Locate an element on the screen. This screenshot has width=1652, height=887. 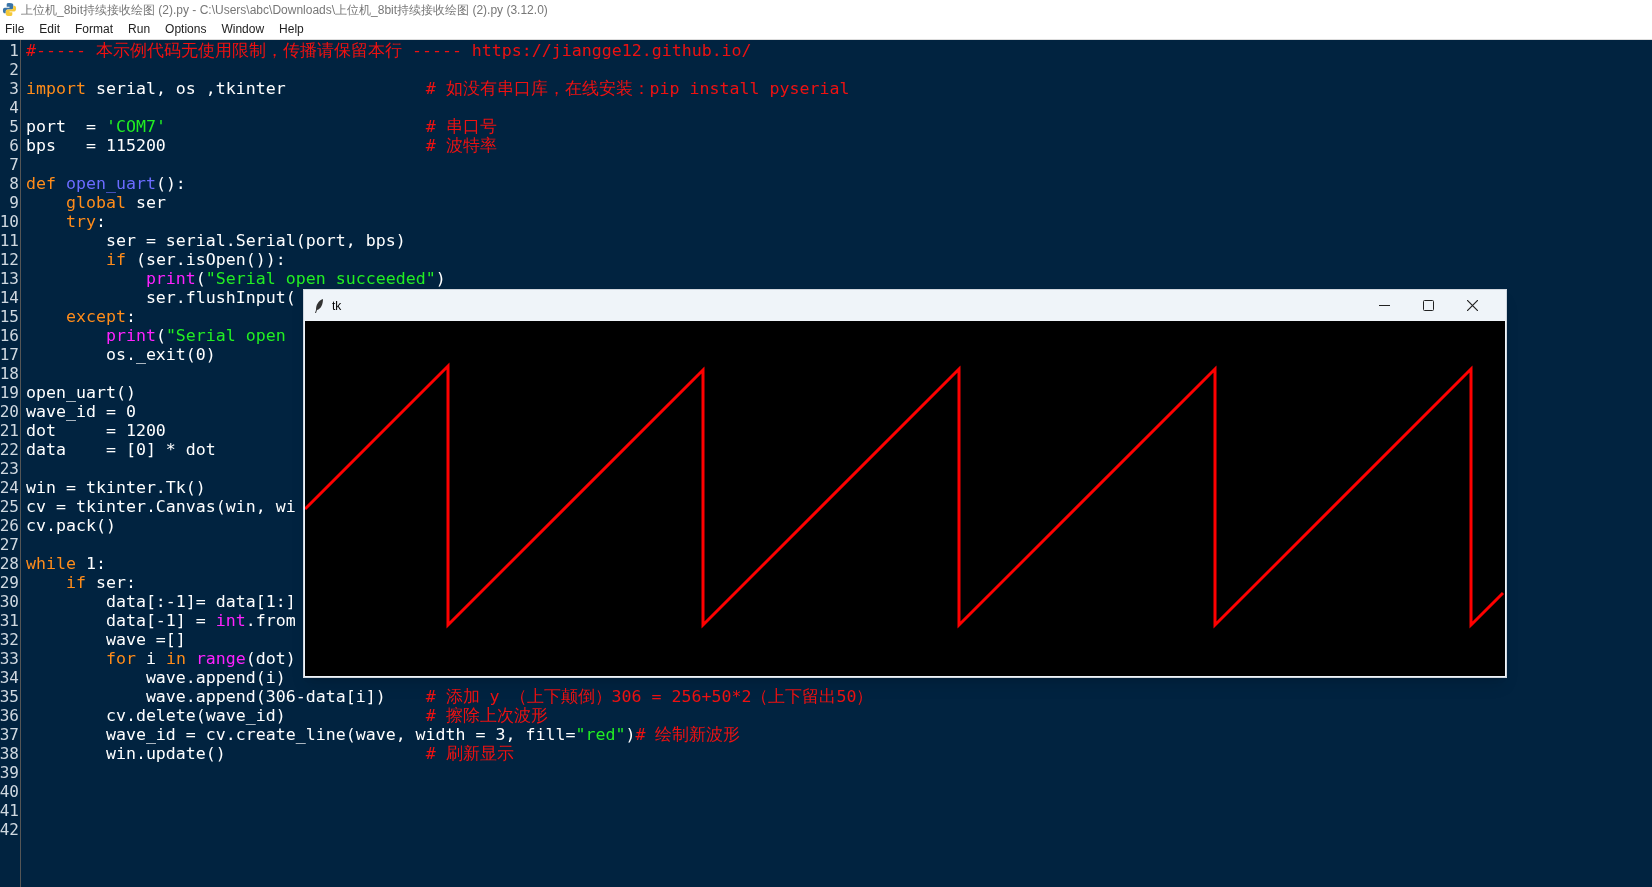
line-number: 5 is located at coordinates (14, 126).